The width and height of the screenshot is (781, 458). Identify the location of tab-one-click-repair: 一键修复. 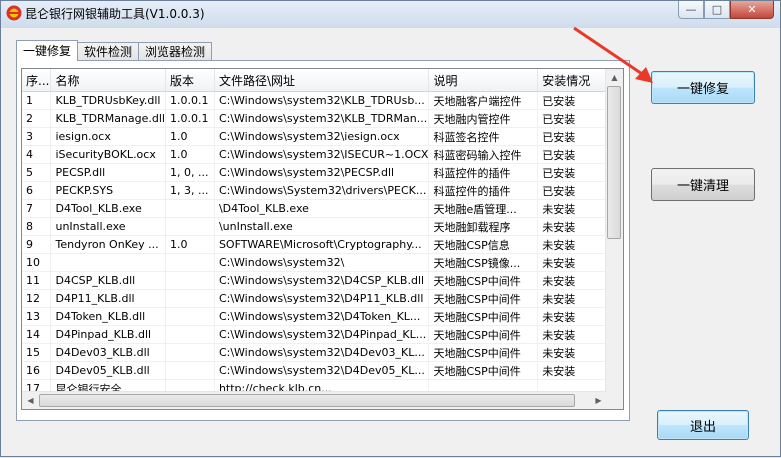
(47, 50).